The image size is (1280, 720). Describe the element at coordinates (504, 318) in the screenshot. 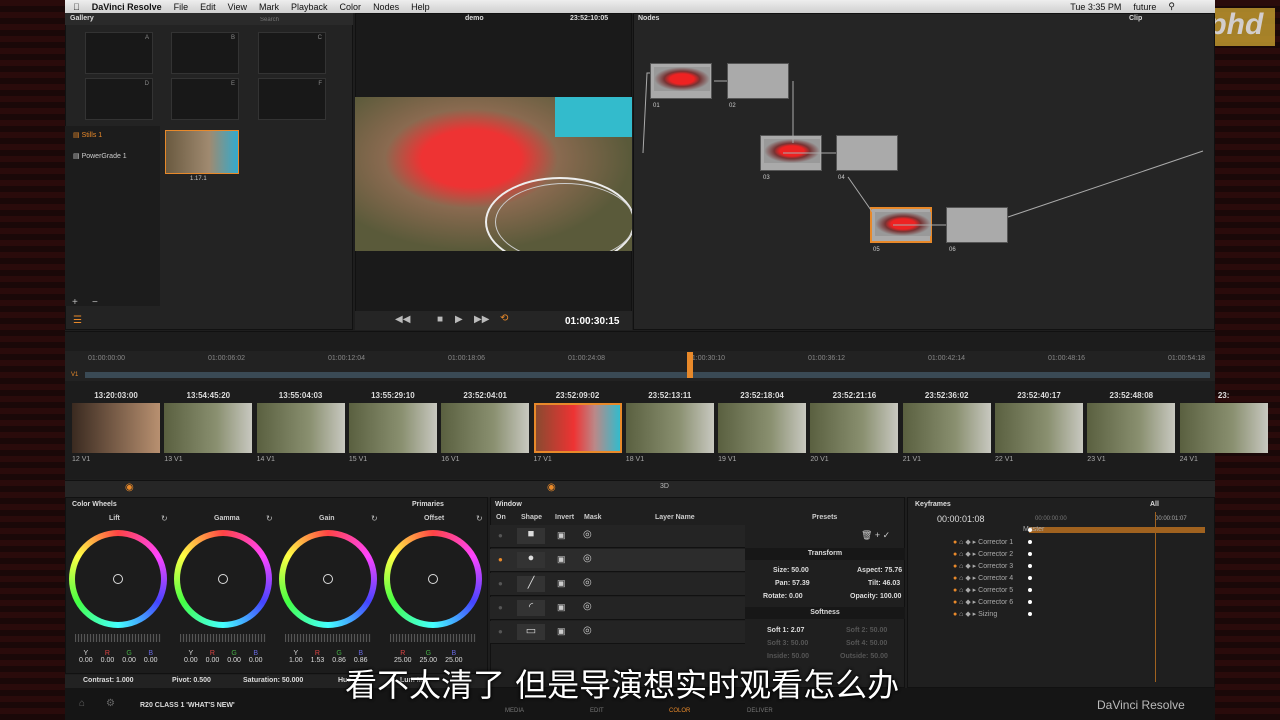

I see `loop-icon: ⟲` at that location.